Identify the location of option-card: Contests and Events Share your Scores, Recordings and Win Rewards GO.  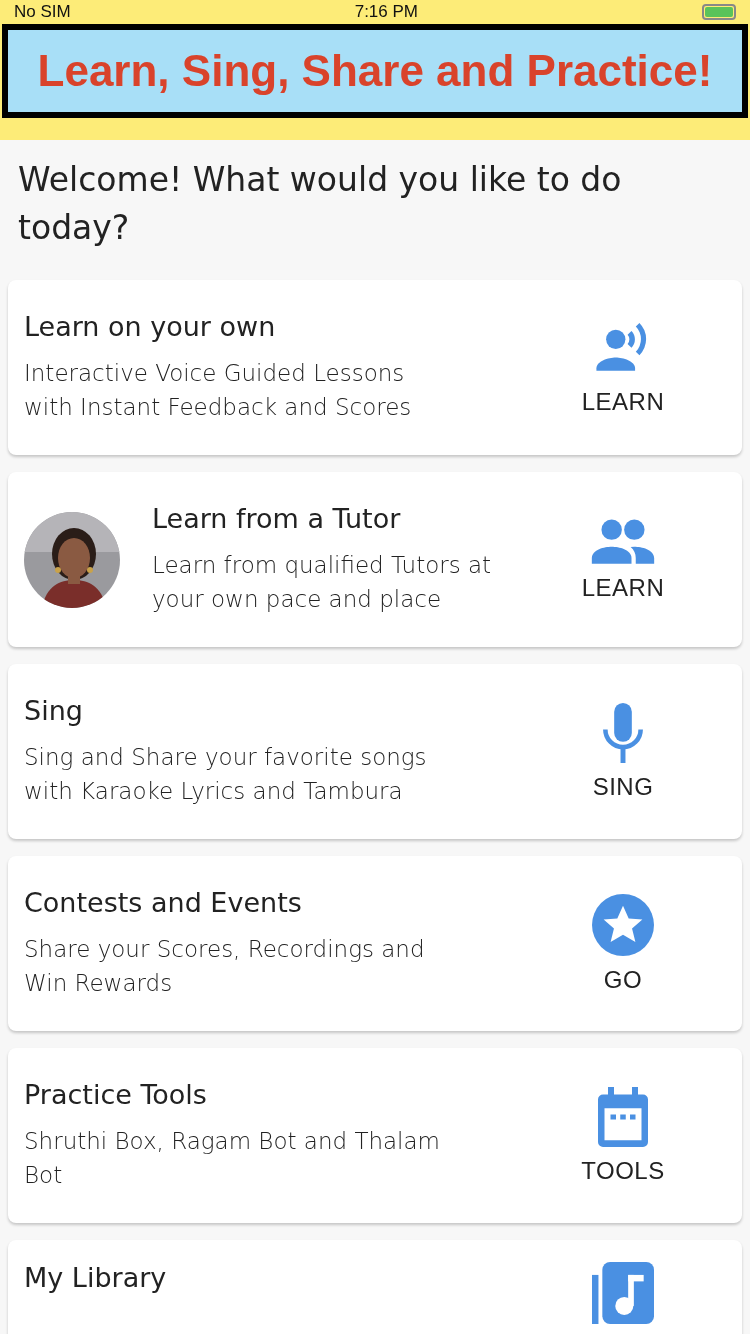
(375, 943).